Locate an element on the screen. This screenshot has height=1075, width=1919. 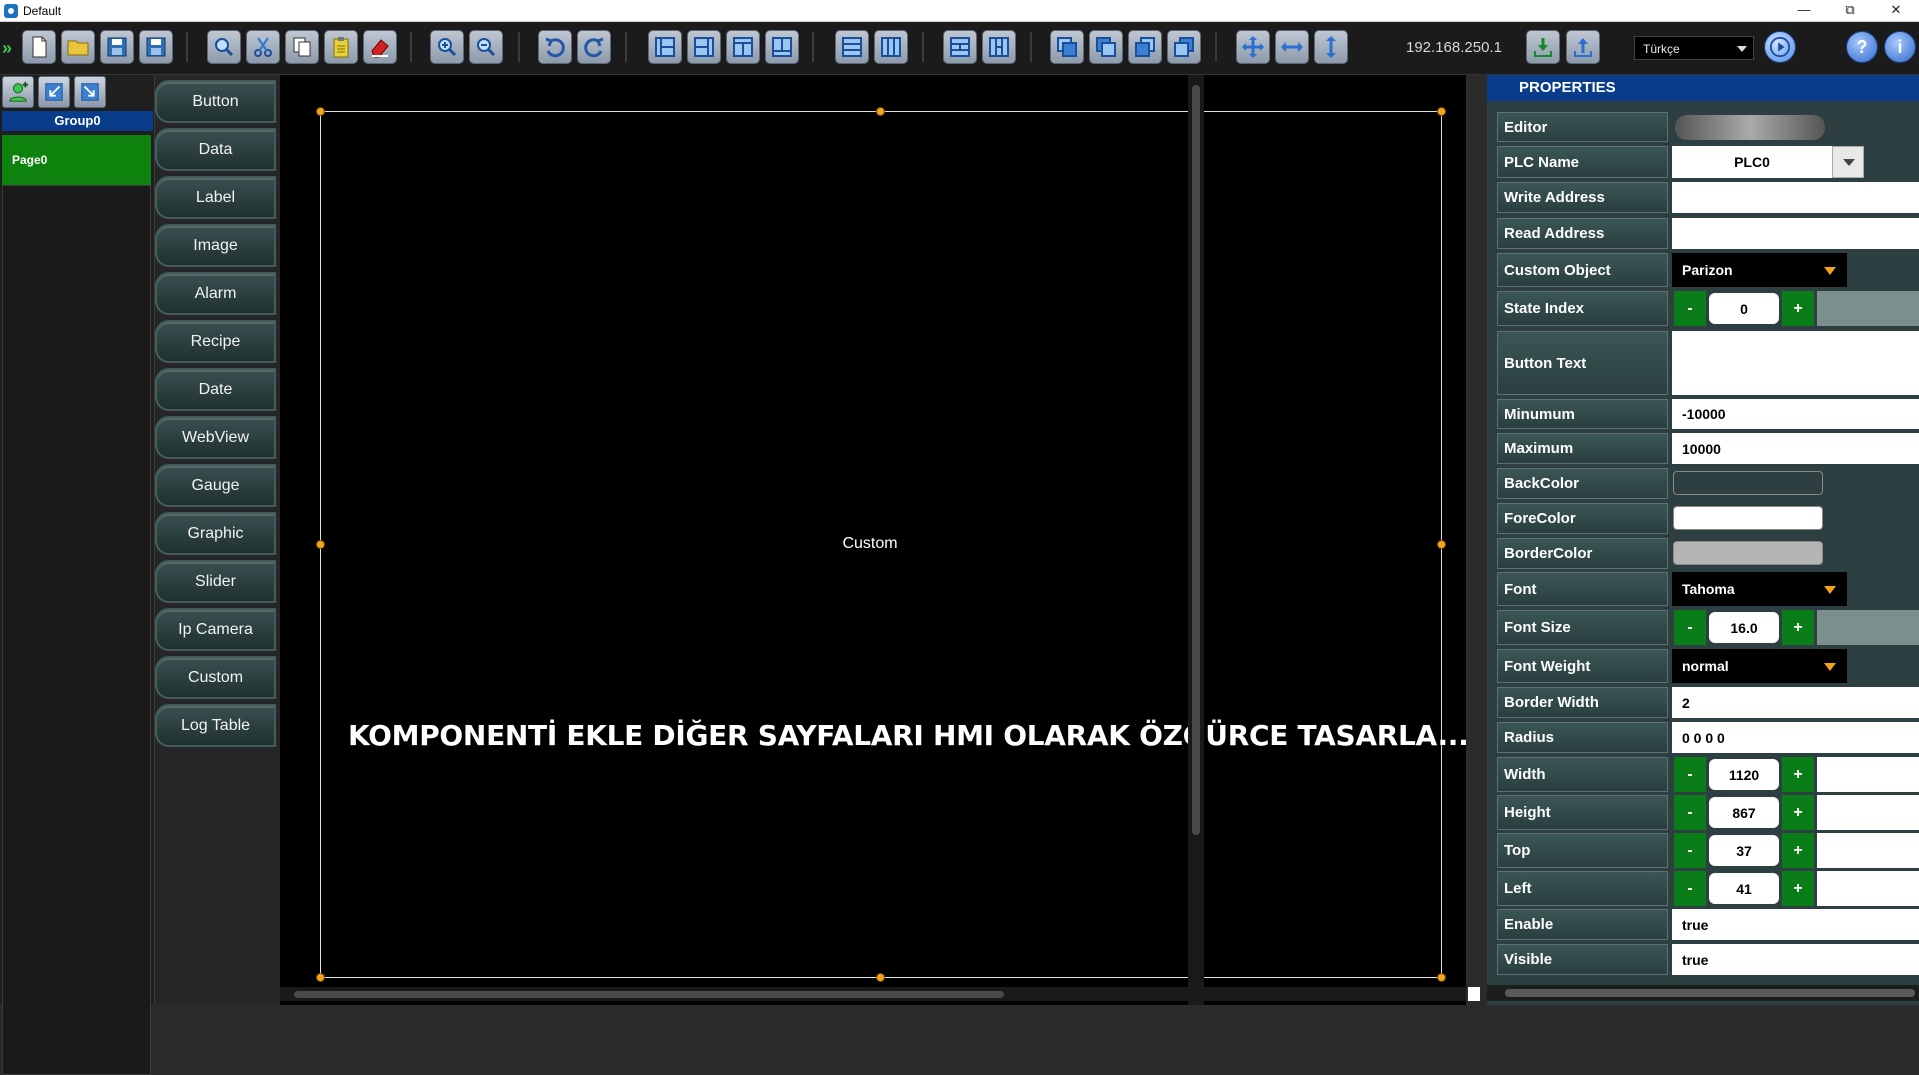
find-button is located at coordinates (224, 47).